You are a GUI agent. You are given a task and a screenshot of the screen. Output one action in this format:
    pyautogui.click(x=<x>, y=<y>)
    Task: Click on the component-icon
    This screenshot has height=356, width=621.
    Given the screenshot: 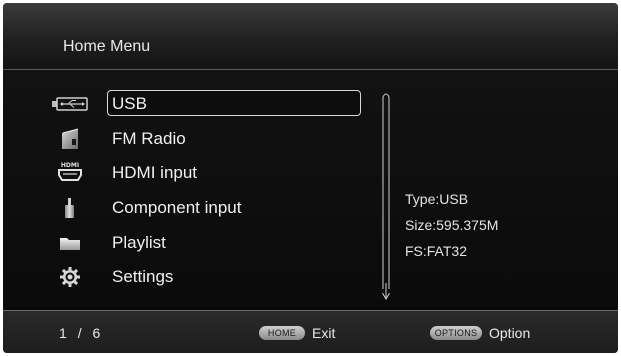 What is the action you would take?
    pyautogui.click(x=70, y=208)
    